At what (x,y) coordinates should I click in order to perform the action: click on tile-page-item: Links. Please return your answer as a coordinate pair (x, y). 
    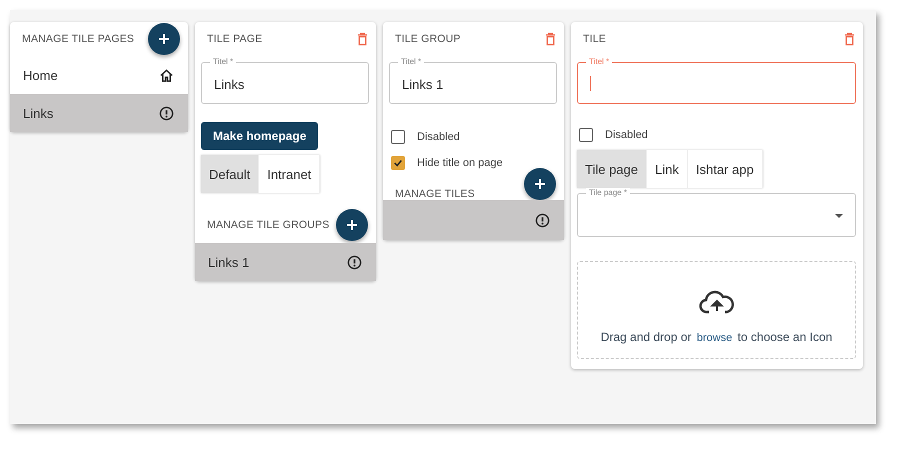
    Looking at the image, I should click on (99, 113).